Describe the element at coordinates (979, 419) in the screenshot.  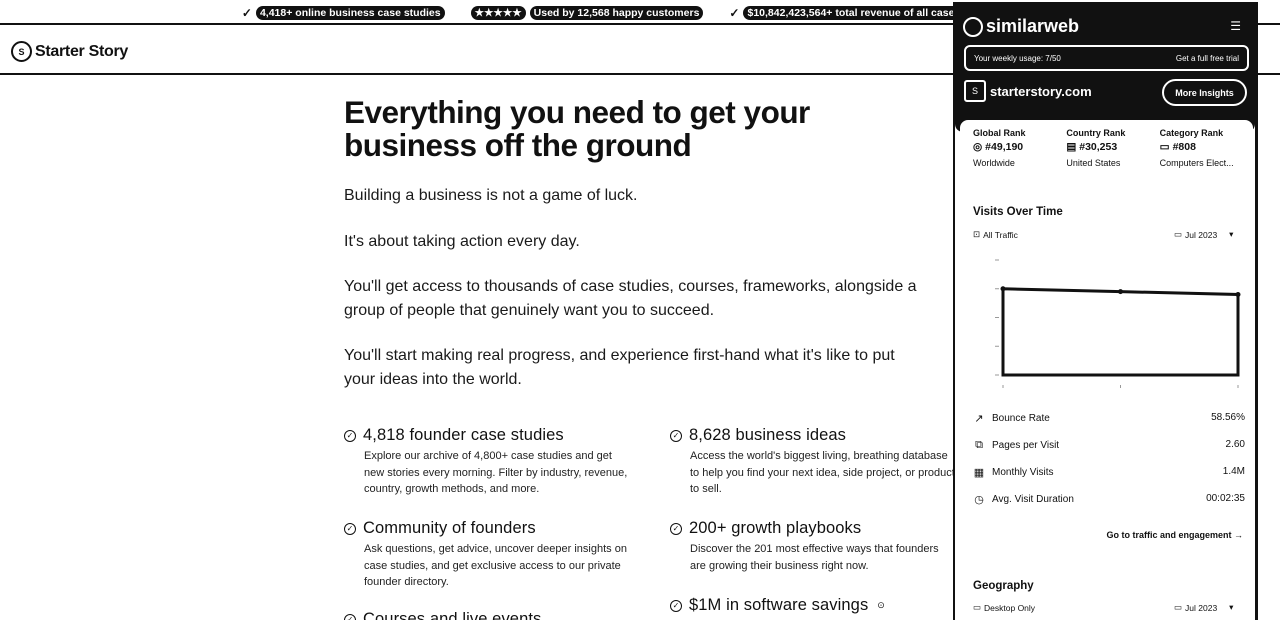
I see `trend-icon: ↗` at that location.